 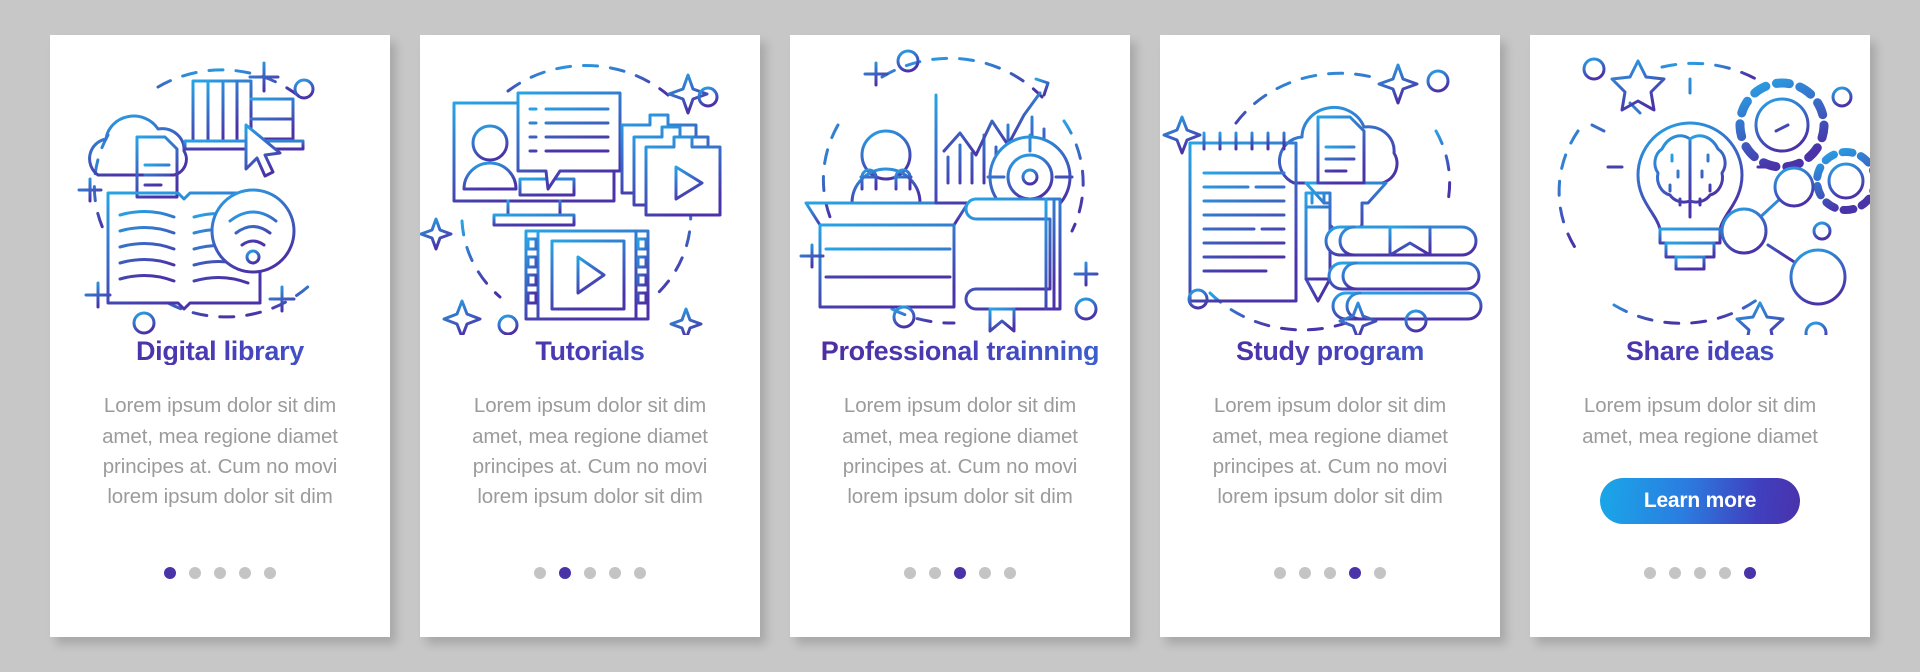 What do you see at coordinates (1330, 351) in the screenshot?
I see `card-title: Study program` at bounding box center [1330, 351].